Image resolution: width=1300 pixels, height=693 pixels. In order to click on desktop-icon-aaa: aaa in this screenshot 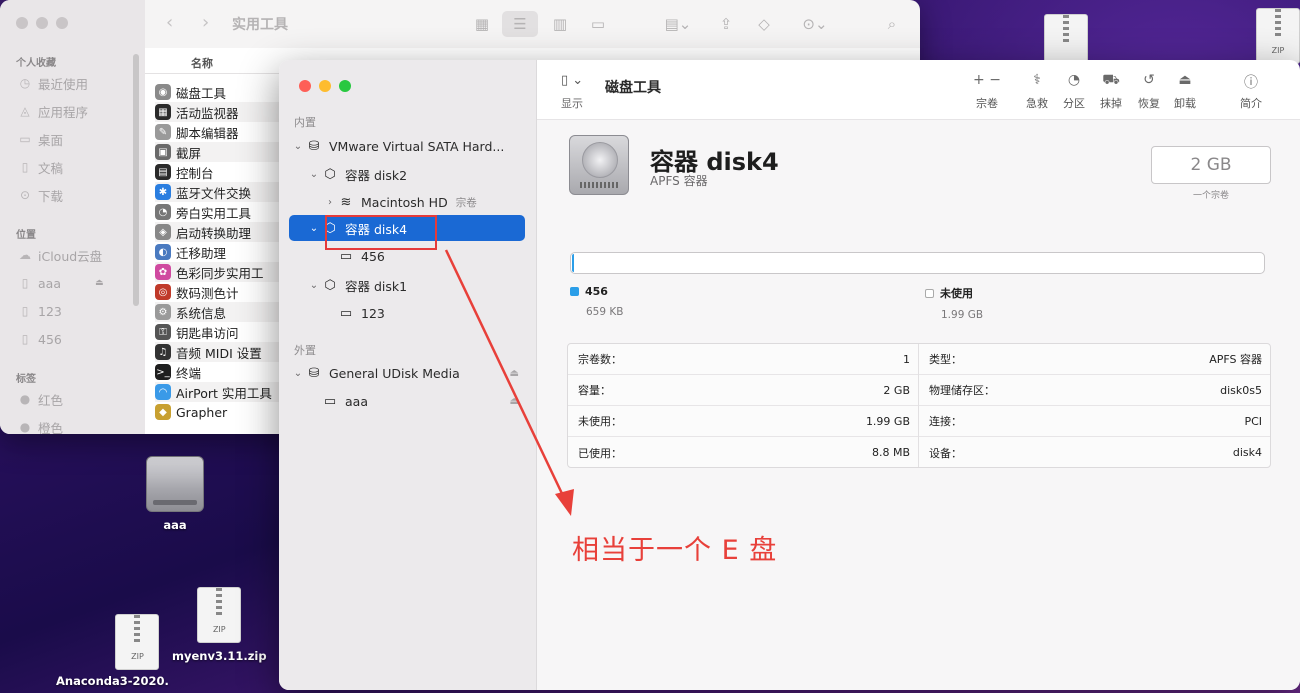, I will do `click(175, 494)`.